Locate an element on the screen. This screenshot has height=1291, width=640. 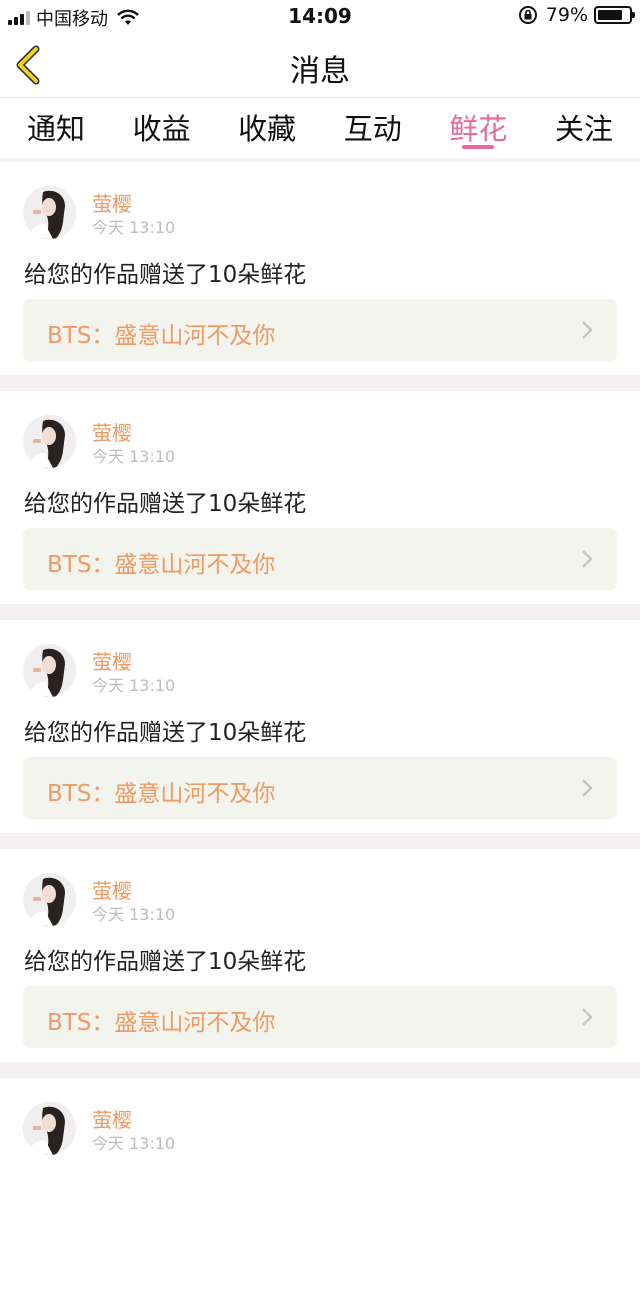
page-title: 消息 is located at coordinates (320, 71).